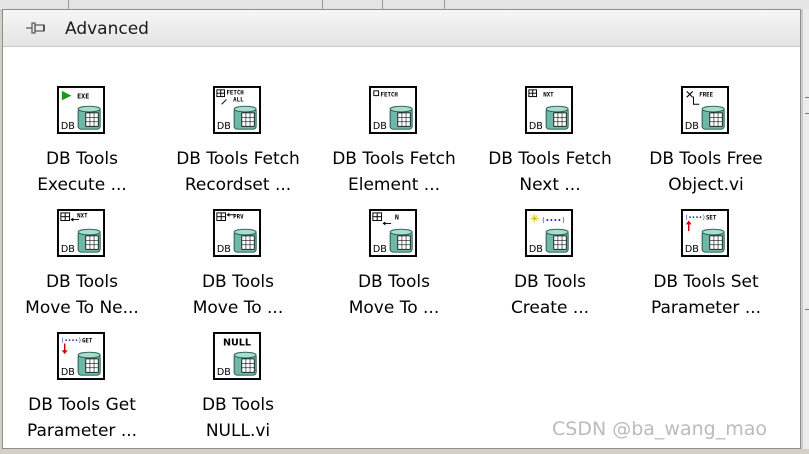 This screenshot has width=809, height=454. I want to click on fetch-recordset-icon: FETCH ALL DB, so click(237, 110).